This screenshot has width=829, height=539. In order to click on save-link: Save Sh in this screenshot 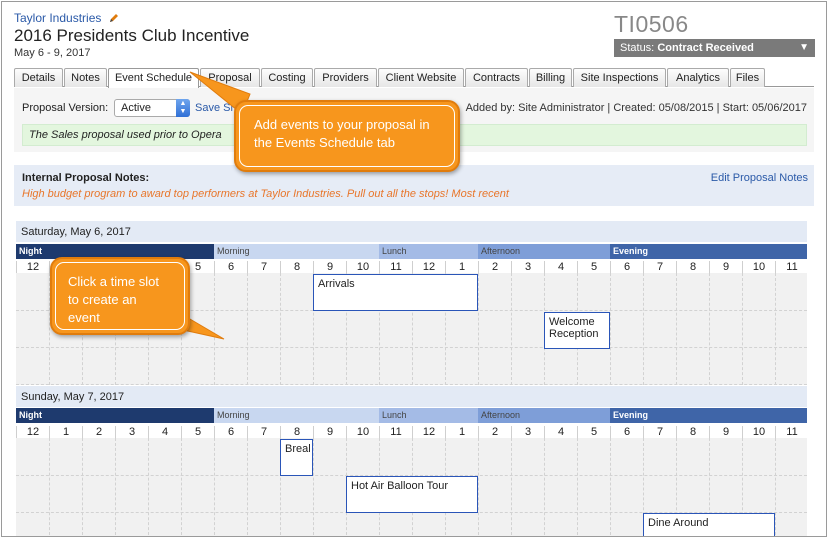, I will do `click(216, 108)`.